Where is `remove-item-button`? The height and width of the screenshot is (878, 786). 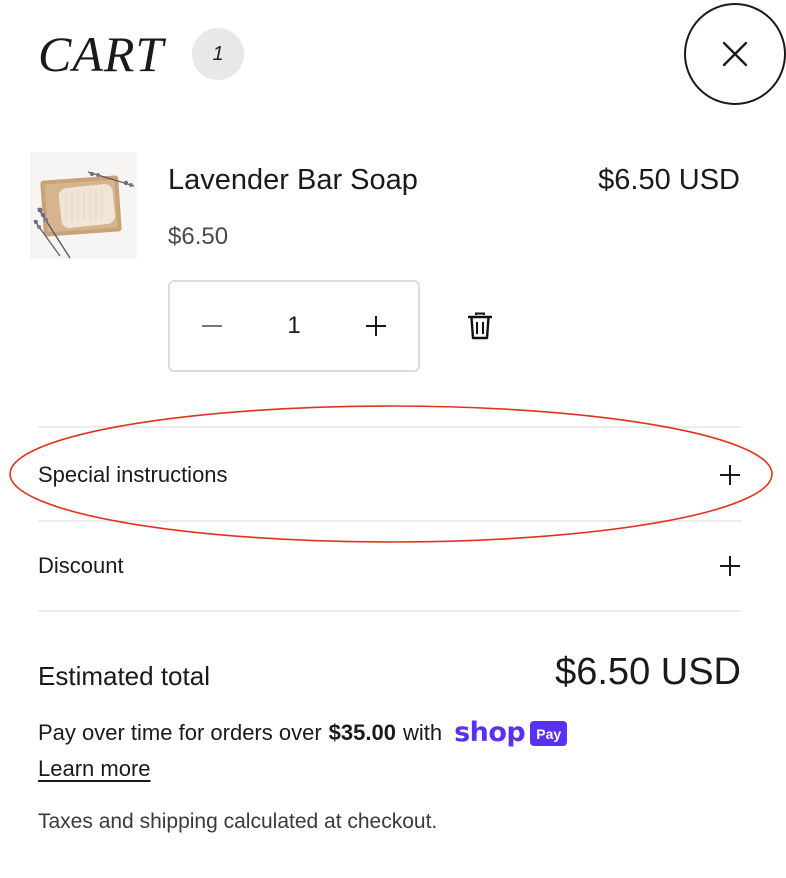 remove-item-button is located at coordinates (480, 326).